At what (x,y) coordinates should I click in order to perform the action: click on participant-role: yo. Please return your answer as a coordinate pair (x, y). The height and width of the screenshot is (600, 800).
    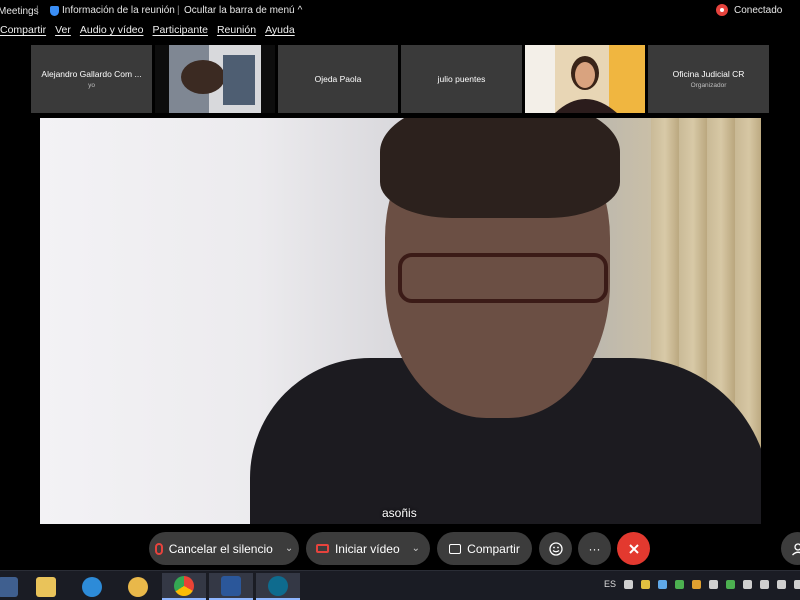
    Looking at the image, I should click on (91, 85).